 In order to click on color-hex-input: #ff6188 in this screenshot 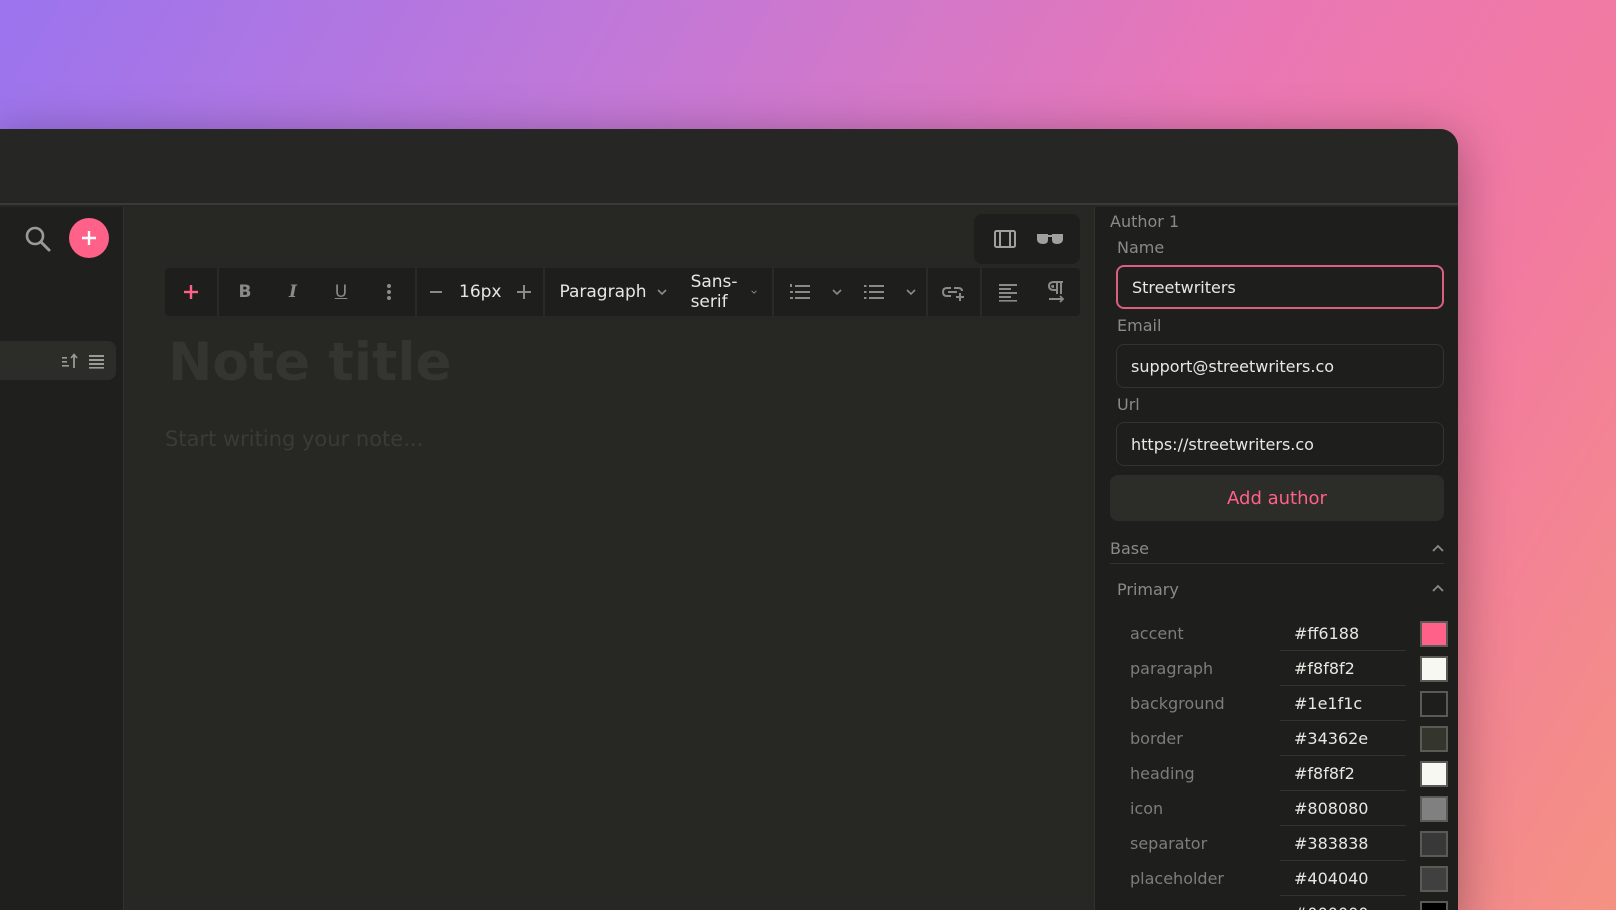, I will do `click(1343, 633)`.